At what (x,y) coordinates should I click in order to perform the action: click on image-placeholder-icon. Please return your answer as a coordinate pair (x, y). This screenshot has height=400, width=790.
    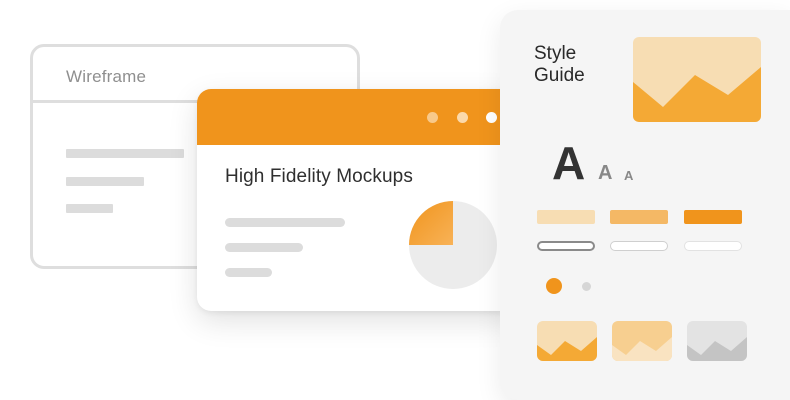
    Looking at the image, I should click on (697, 79).